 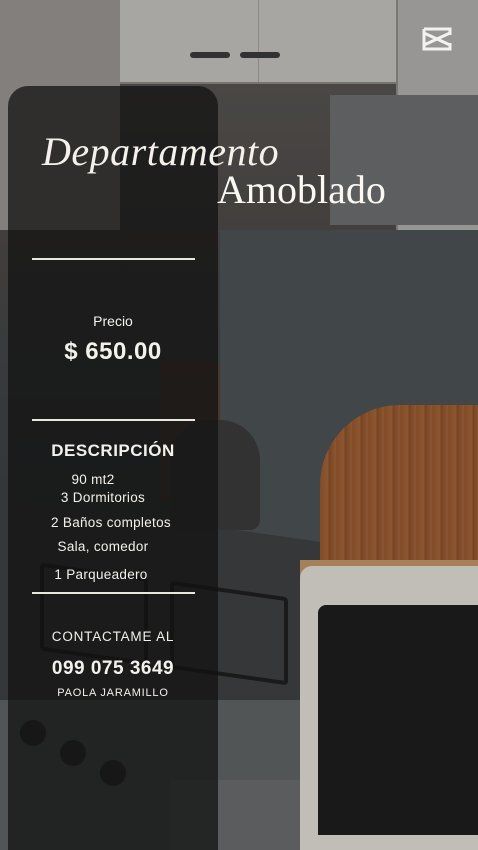 I want to click on description-item: 1 Parqueadero, so click(x=101, y=574).